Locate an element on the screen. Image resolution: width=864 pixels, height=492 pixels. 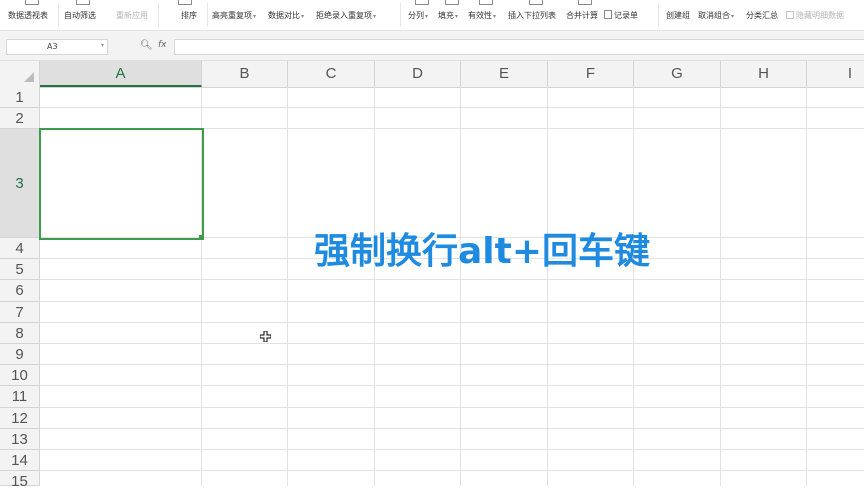
consolidate-button: 合并计算 is located at coordinates (584, 15).